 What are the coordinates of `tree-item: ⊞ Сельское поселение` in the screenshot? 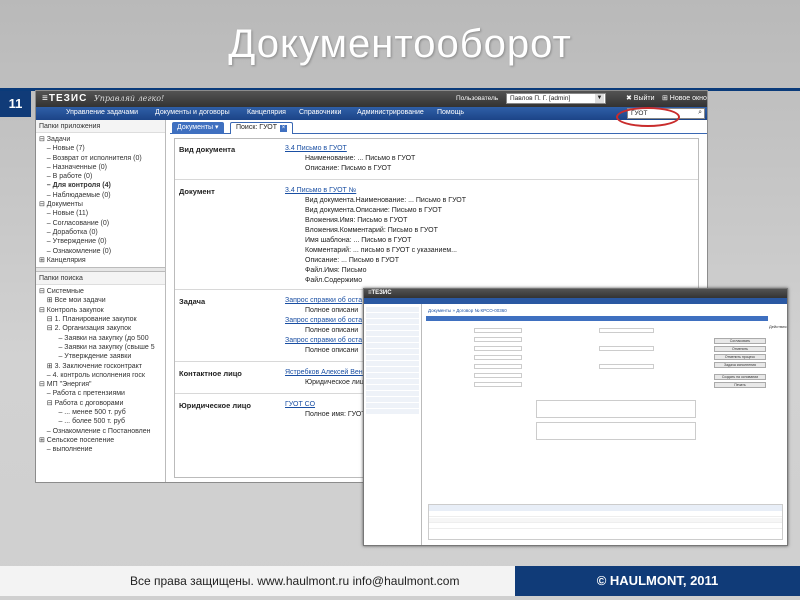 It's located at (100, 440).